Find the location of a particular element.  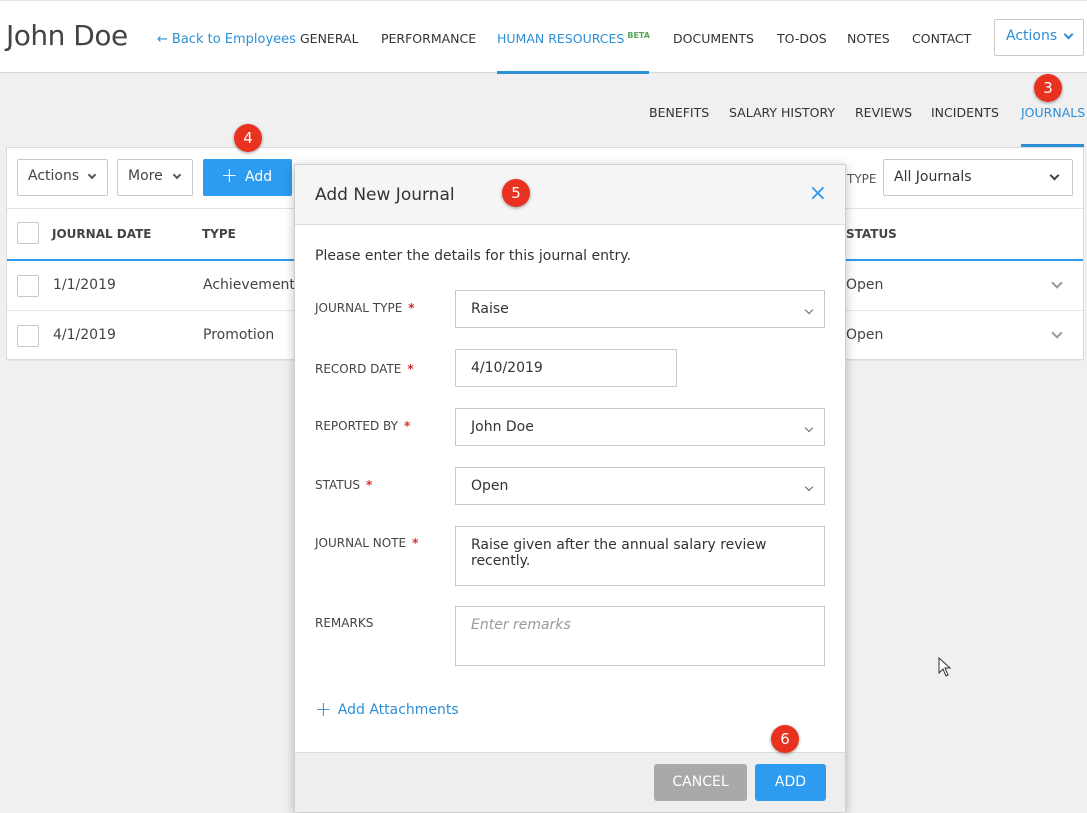

tab-incidents: INCIDENTS is located at coordinates (965, 126).